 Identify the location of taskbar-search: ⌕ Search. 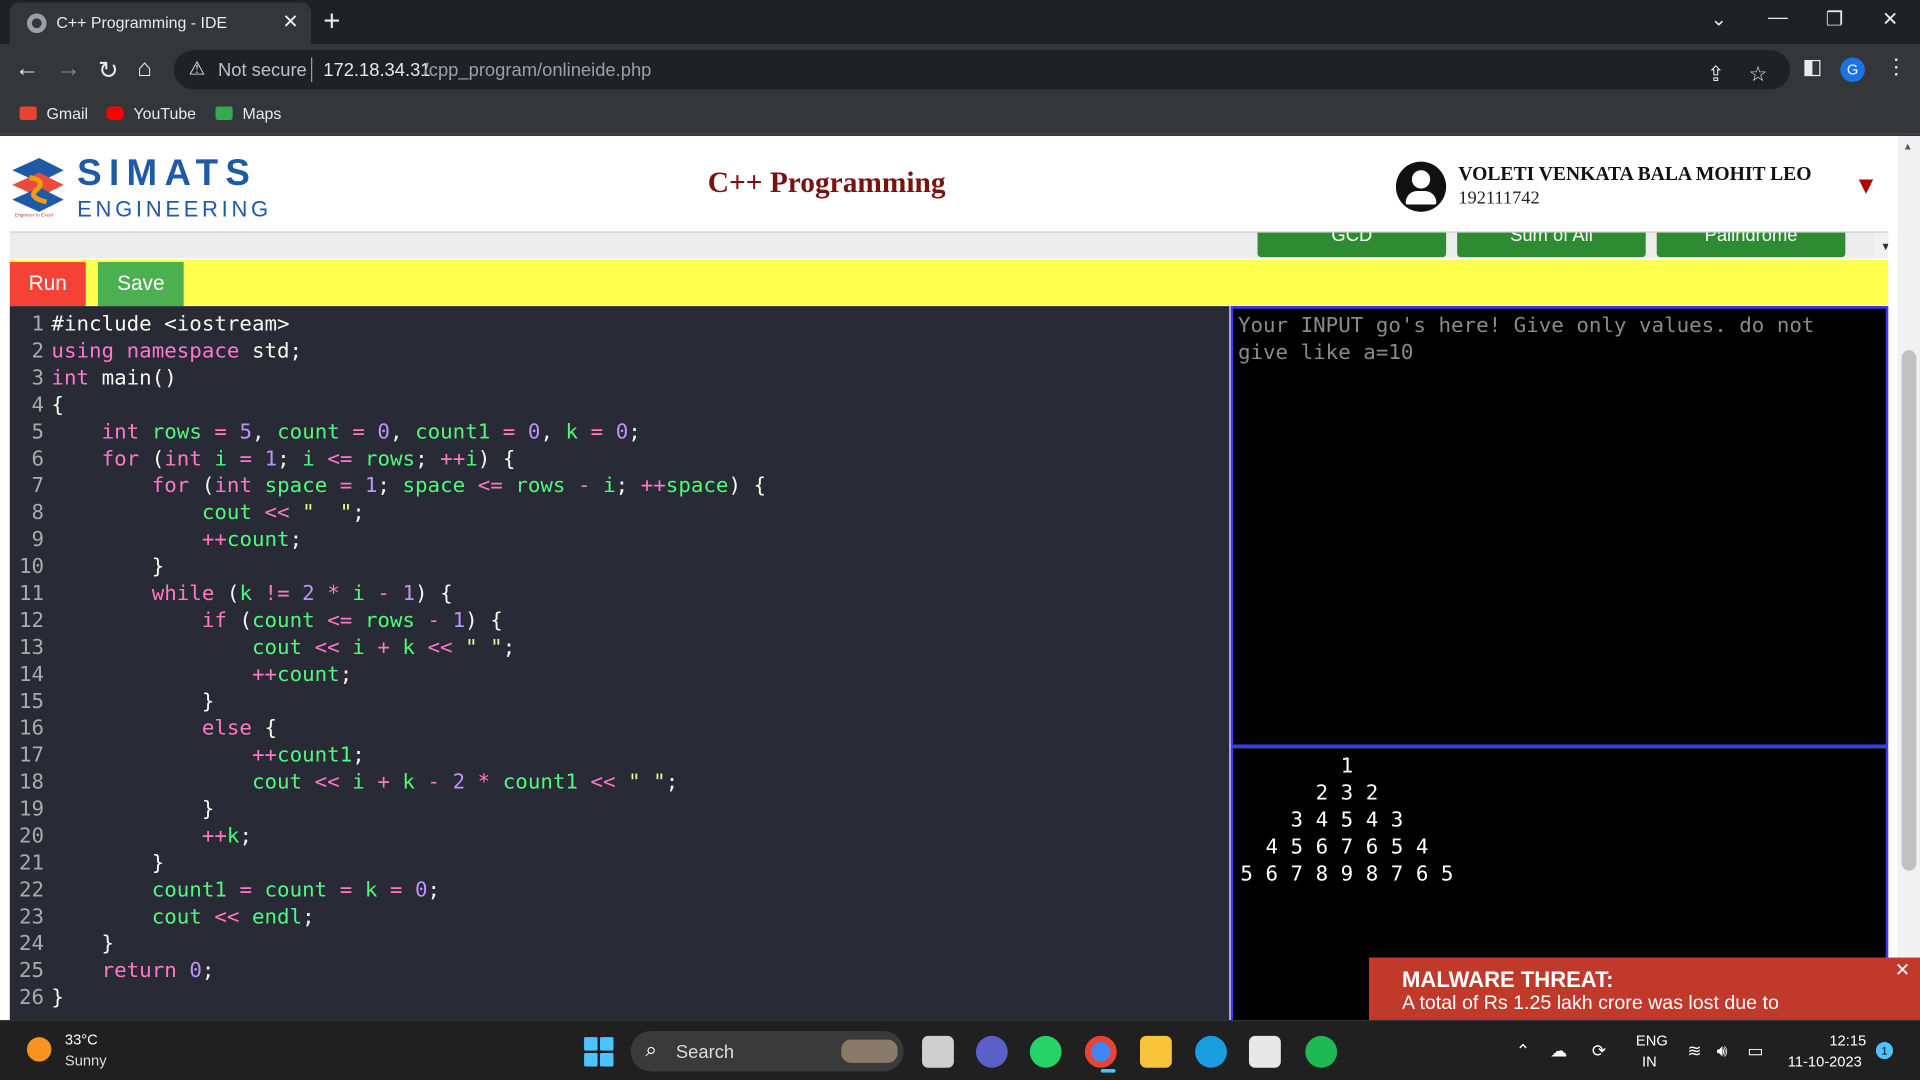
(767, 1051).